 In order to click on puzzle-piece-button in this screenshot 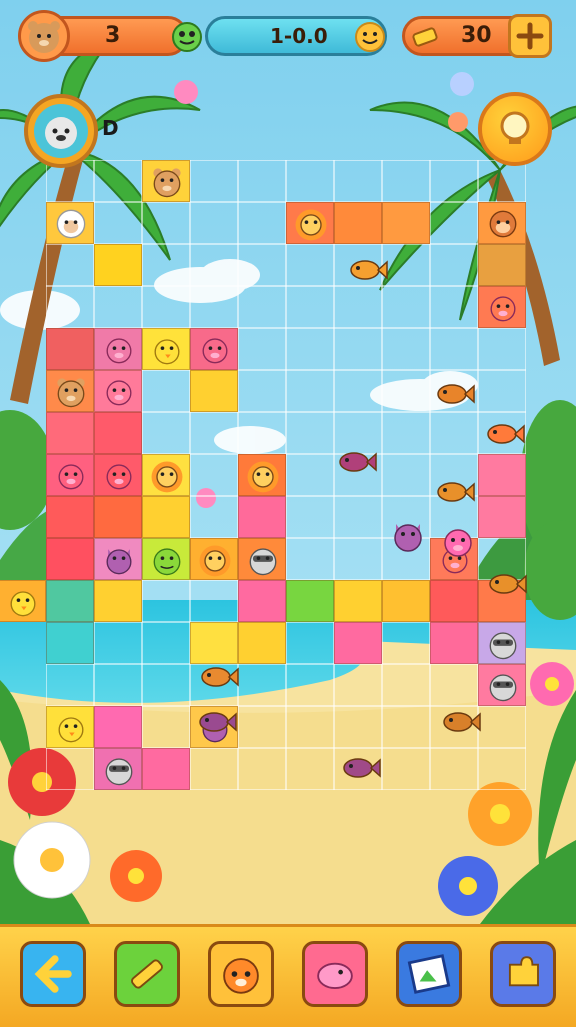, I will do `click(523, 974)`.